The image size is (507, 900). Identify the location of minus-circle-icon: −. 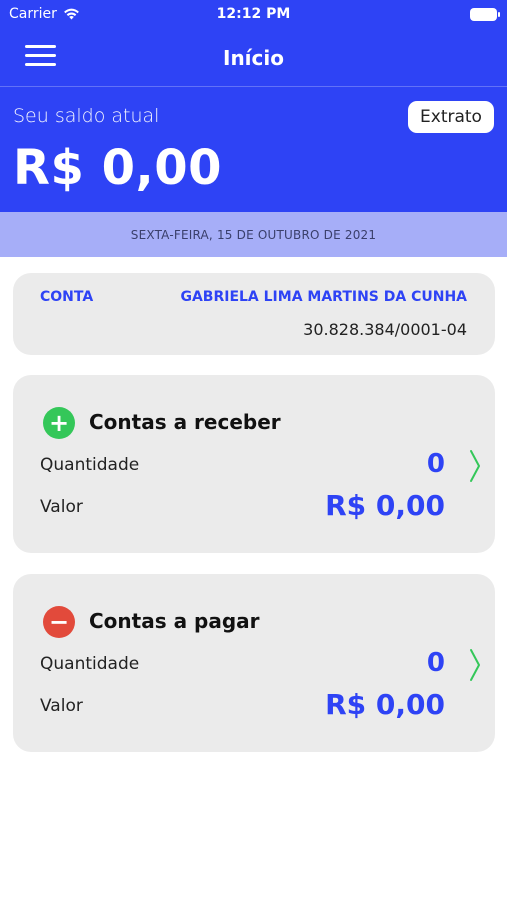
(59, 622).